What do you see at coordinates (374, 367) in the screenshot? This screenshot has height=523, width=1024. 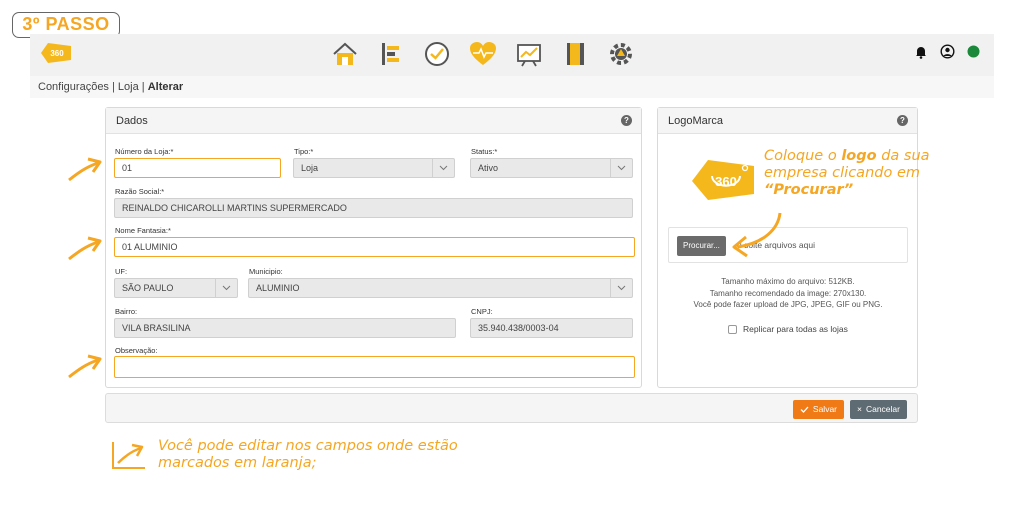 I see `observacao-input` at bounding box center [374, 367].